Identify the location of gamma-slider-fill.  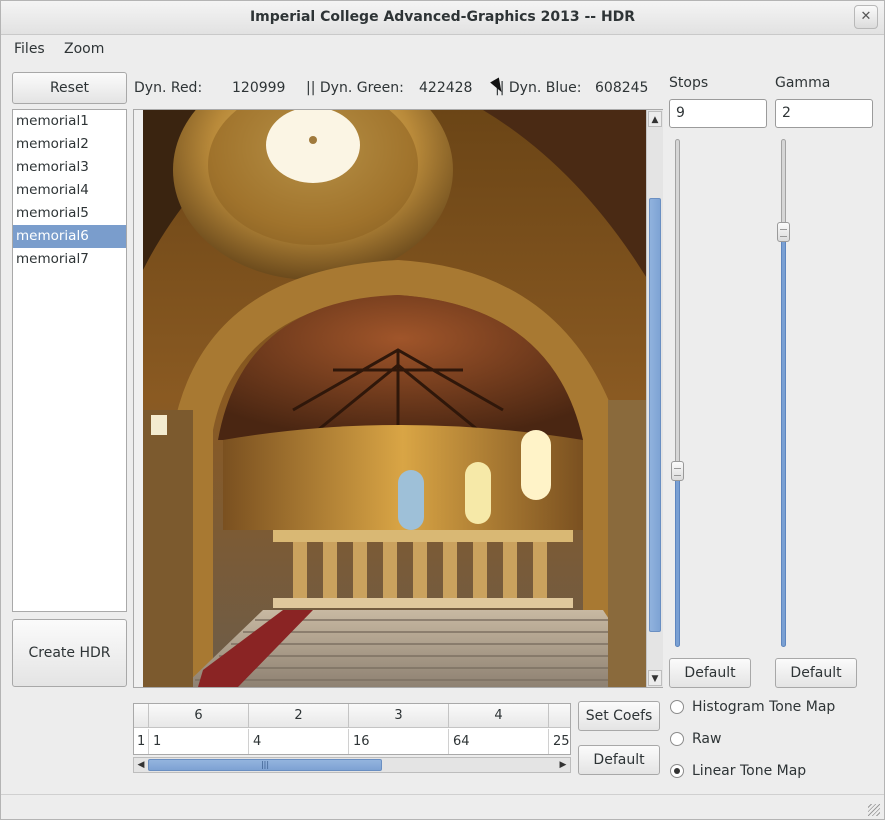
(783, 439).